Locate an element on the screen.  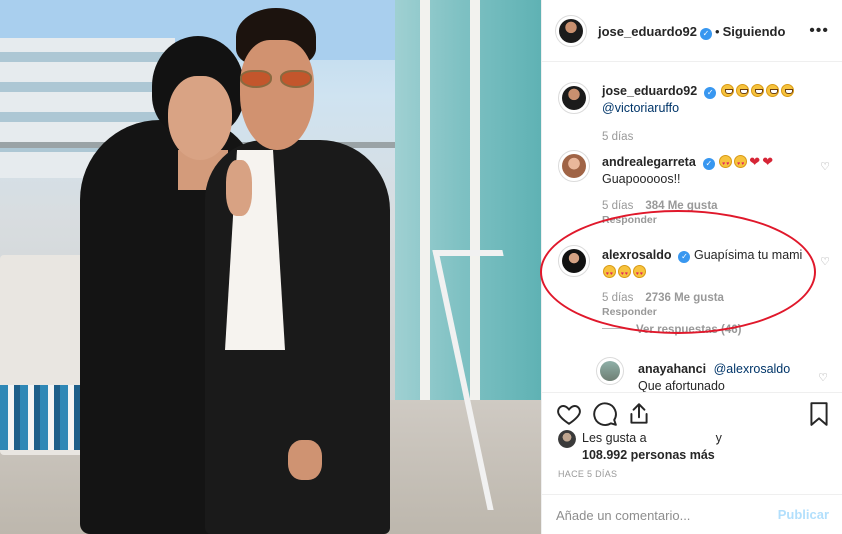
comment-text: Que afortunado is located at coordinates (681, 385).